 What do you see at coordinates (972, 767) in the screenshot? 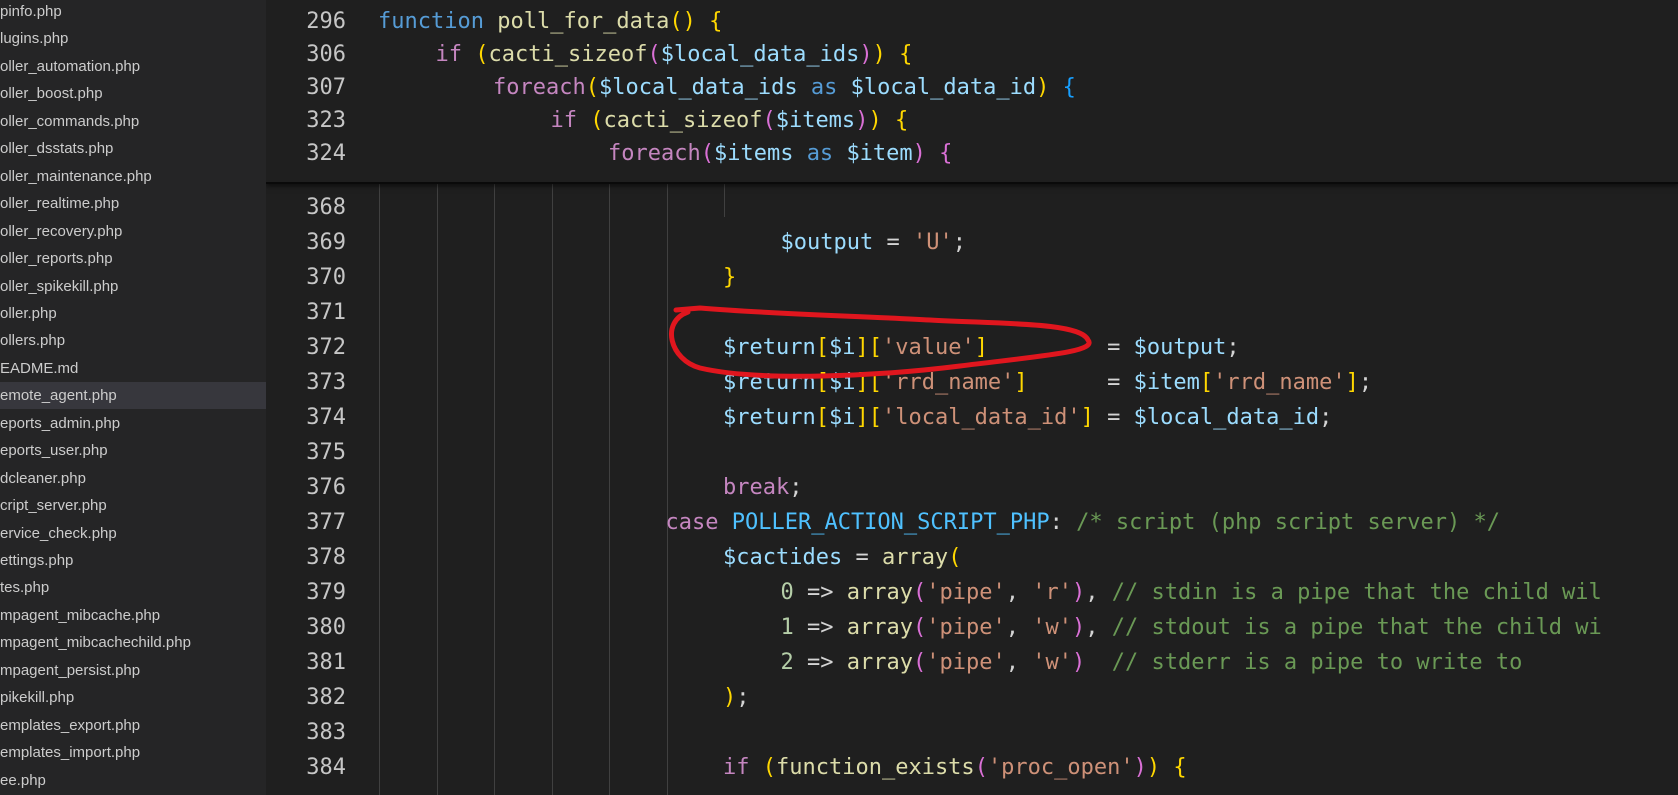
I see `code-line: 384 if (function_exists('proc_open')) {` at bounding box center [972, 767].